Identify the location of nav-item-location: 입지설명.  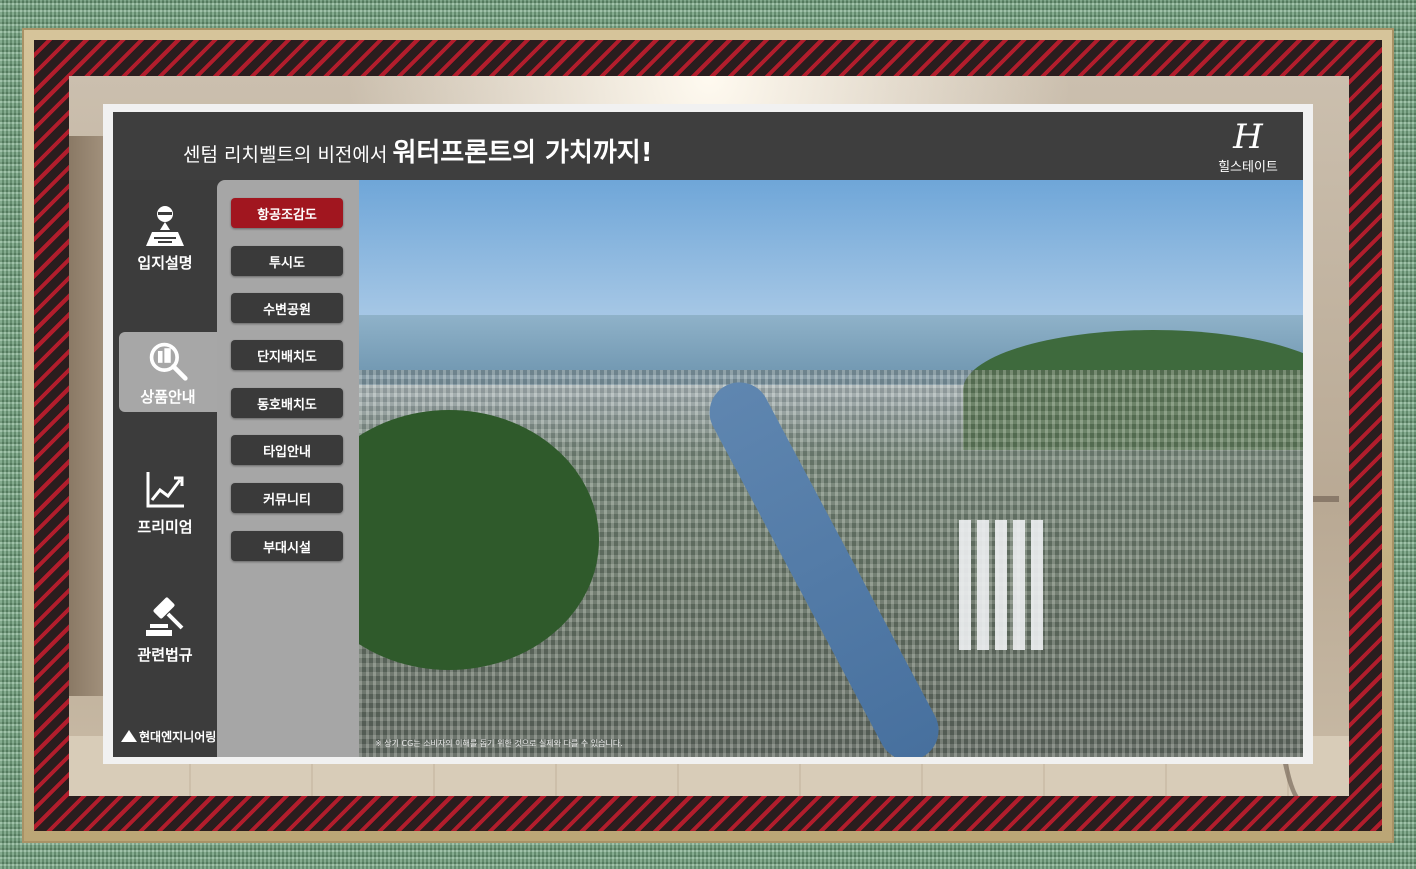
(165, 242).